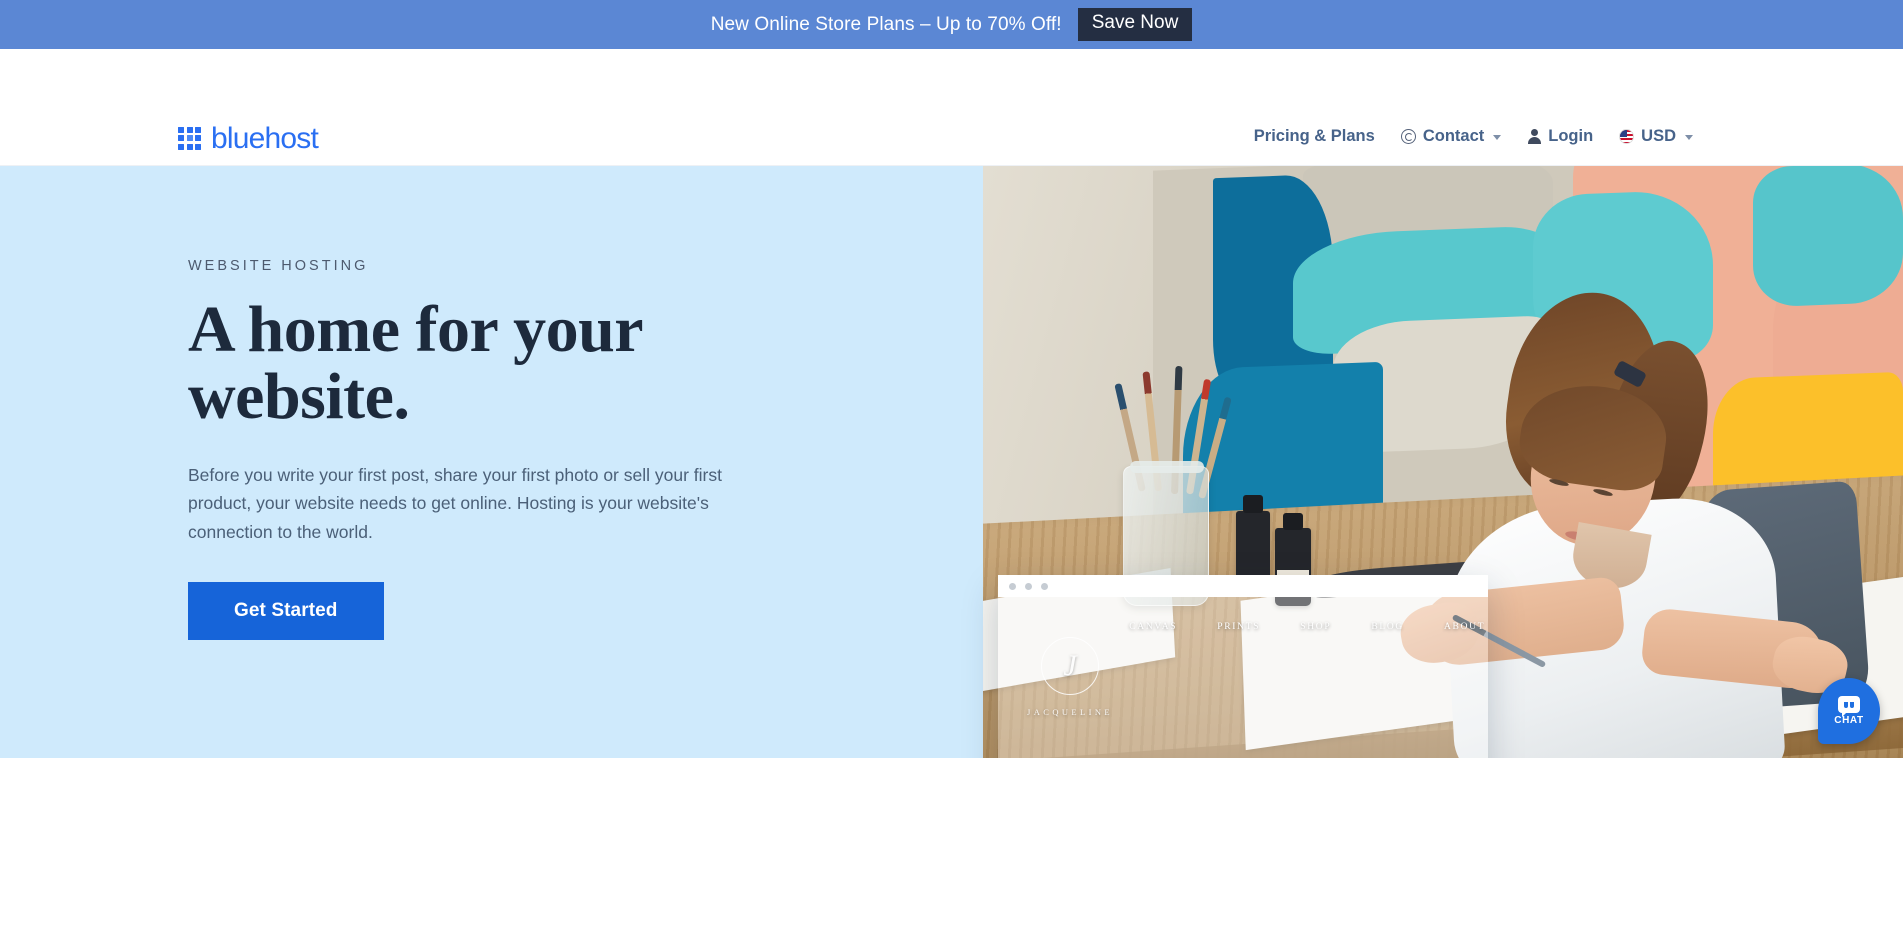  I want to click on hero-title-line-1: A home for your, so click(416, 329).